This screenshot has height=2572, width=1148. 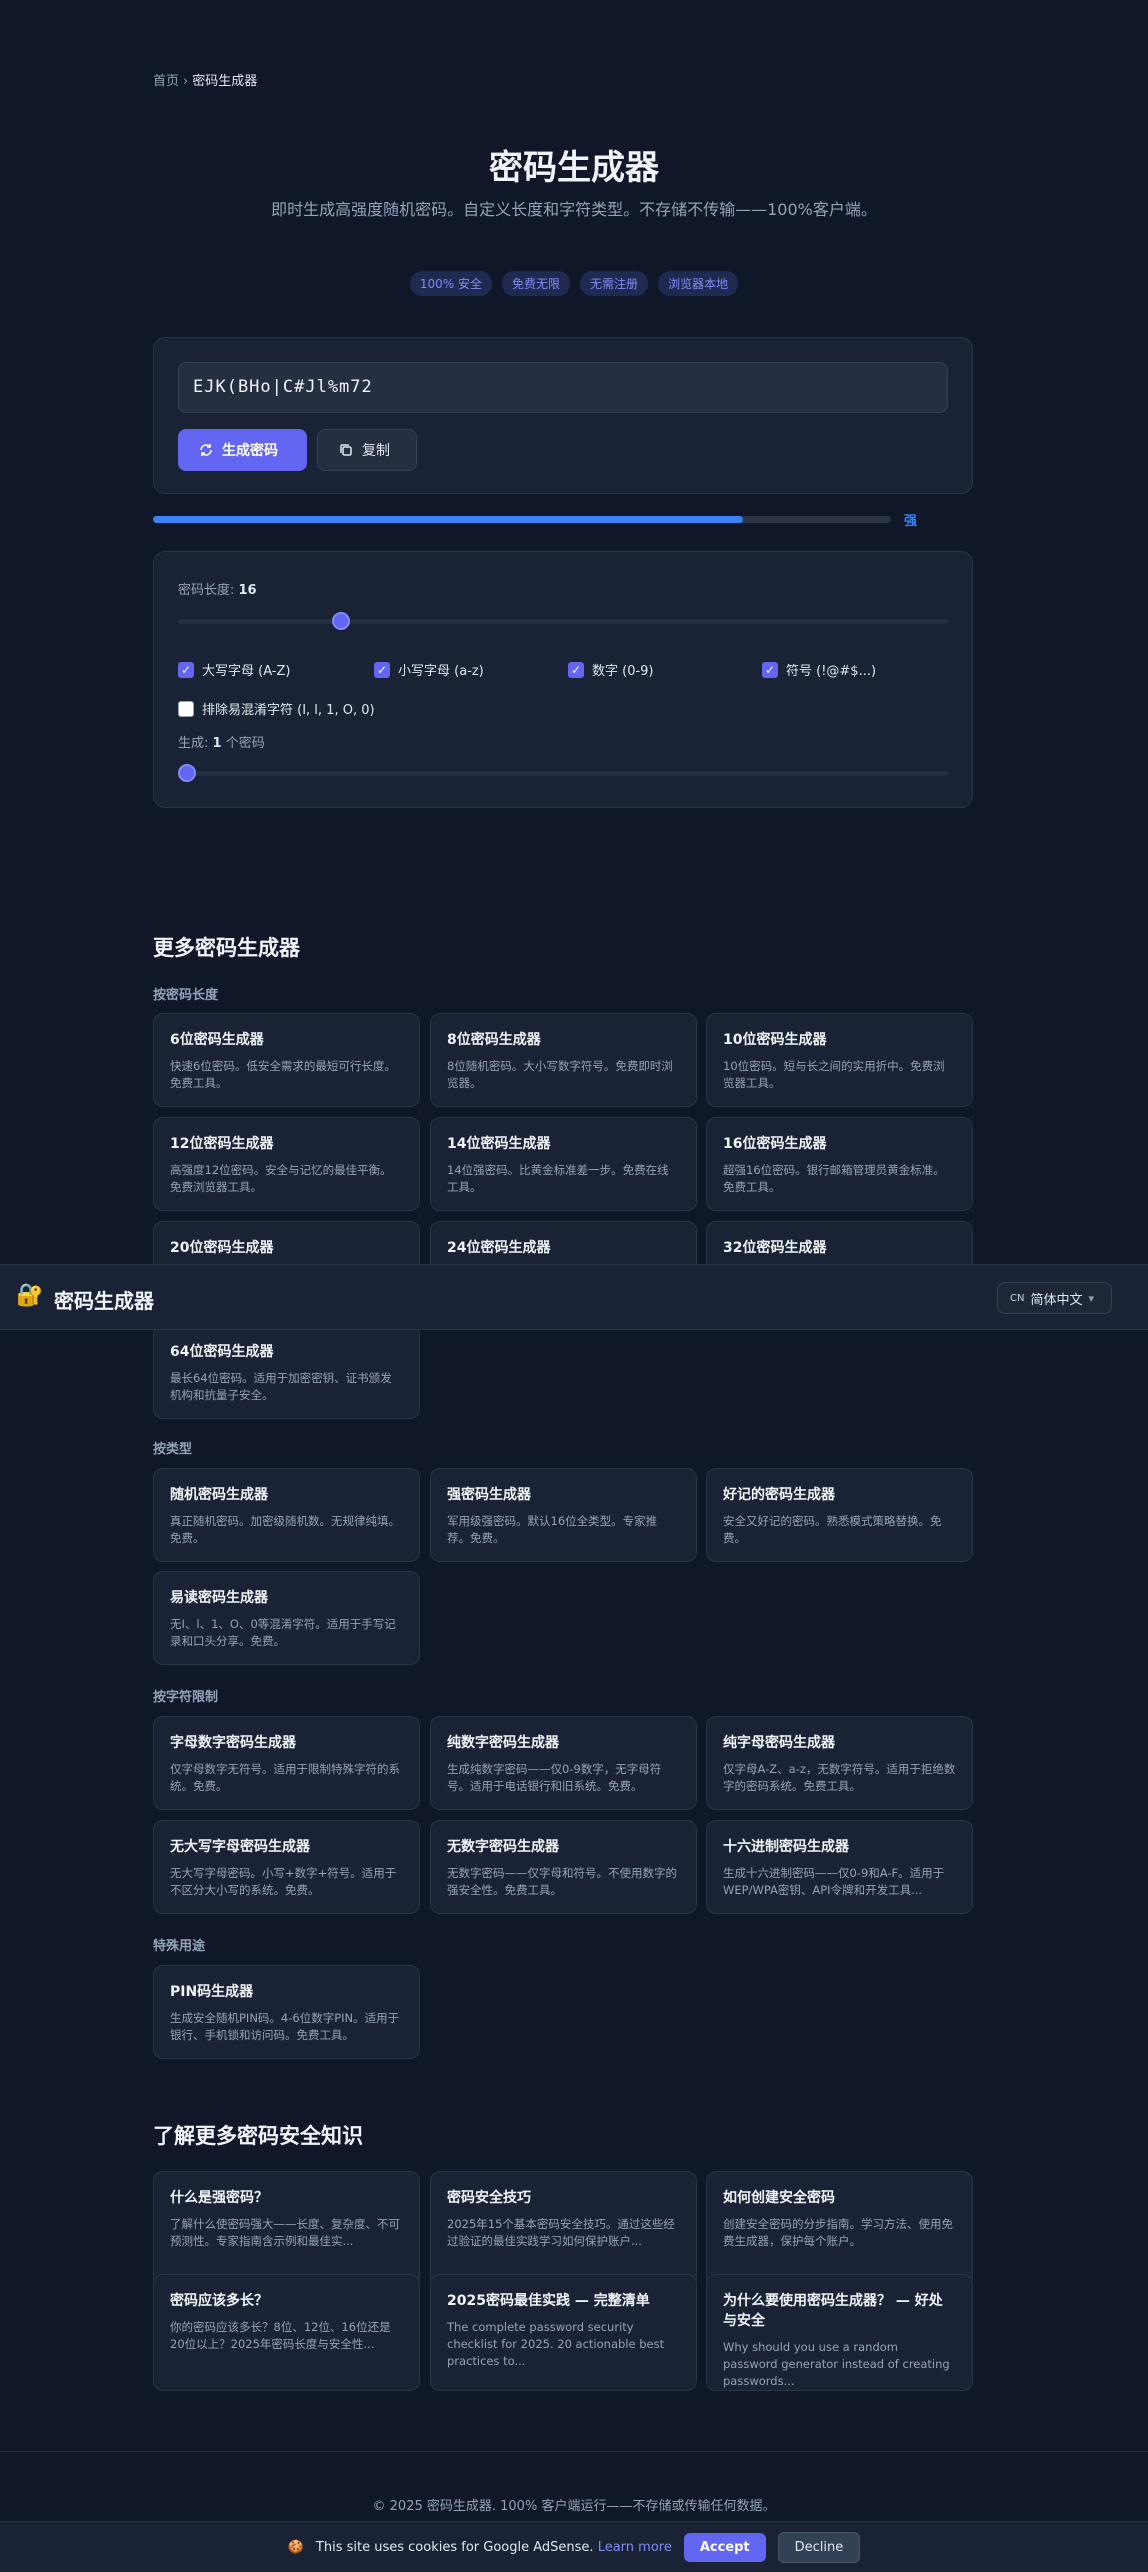 I want to click on card-description: 最长64位密码。适用于加密密钥、证书颁发机构和抗量子安全。, so click(x=281, y=1386).